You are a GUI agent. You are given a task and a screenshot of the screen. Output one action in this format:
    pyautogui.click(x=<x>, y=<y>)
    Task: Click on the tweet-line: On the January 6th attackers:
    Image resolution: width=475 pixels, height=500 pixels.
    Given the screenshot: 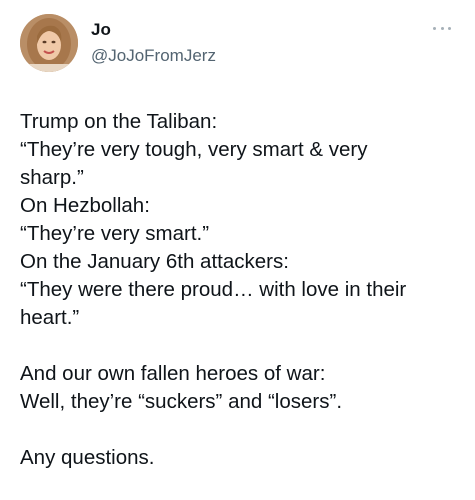 What is the action you would take?
    pyautogui.click(x=154, y=261)
    